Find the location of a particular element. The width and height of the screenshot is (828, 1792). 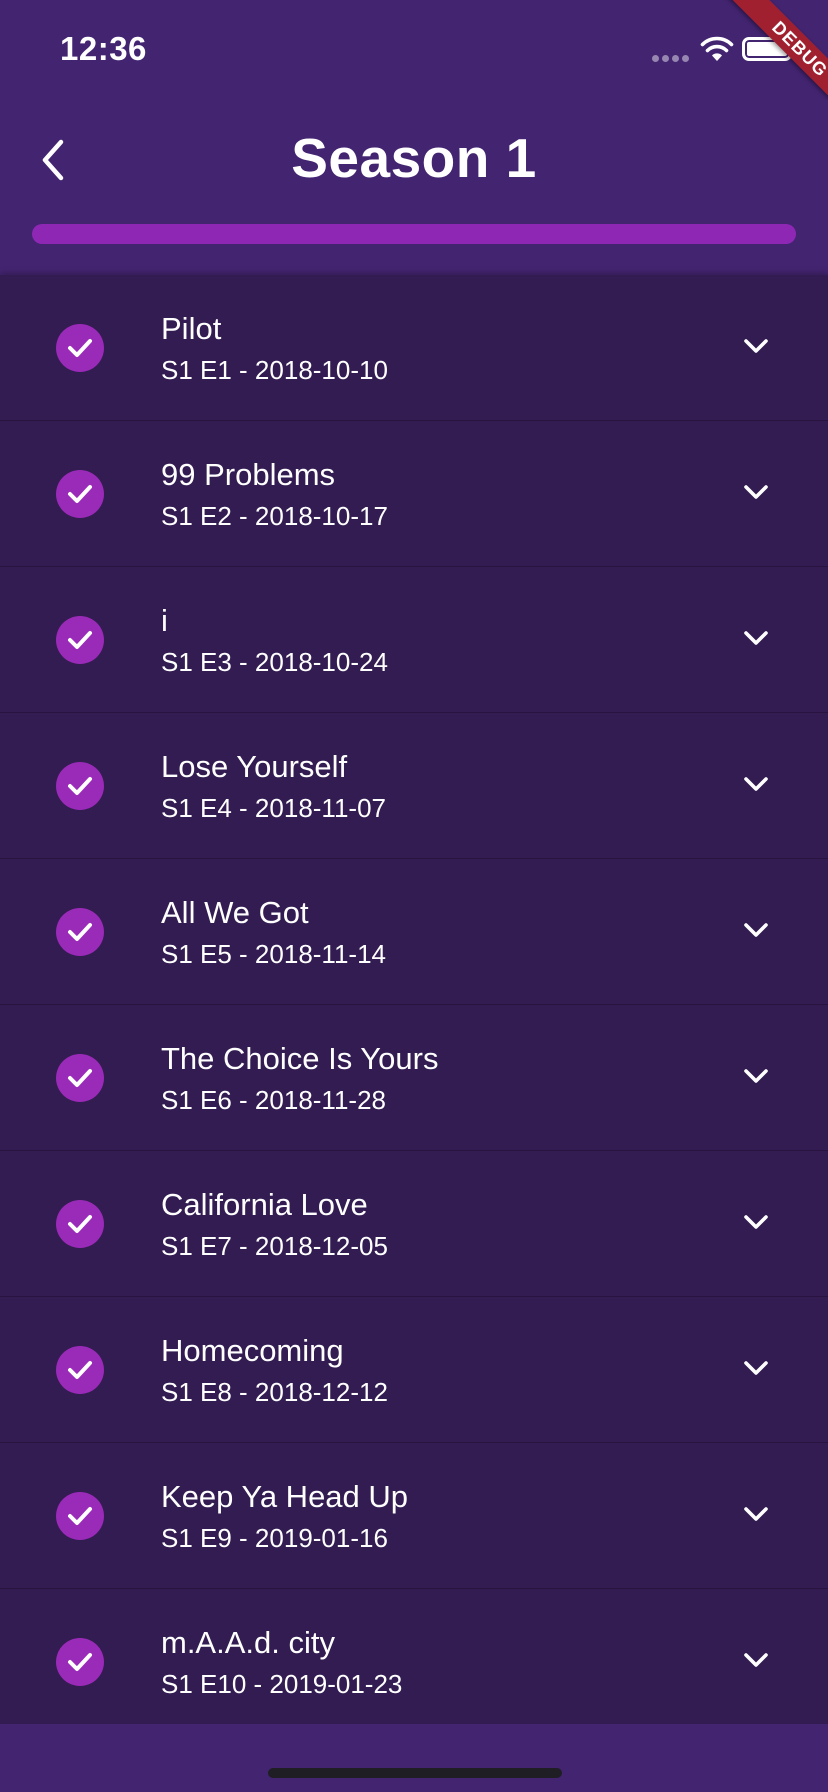

episode-meta: S1 E10 - 2019-01-23 is located at coordinates (282, 1684).